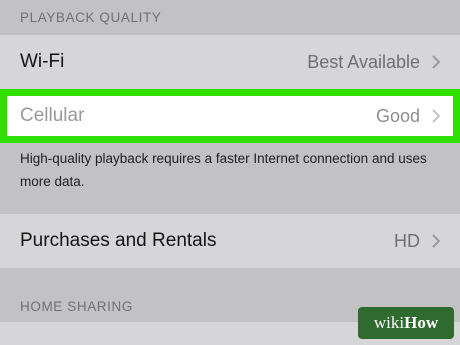 This screenshot has width=460, height=345. I want to click on cellular-value: Good, so click(397, 115).